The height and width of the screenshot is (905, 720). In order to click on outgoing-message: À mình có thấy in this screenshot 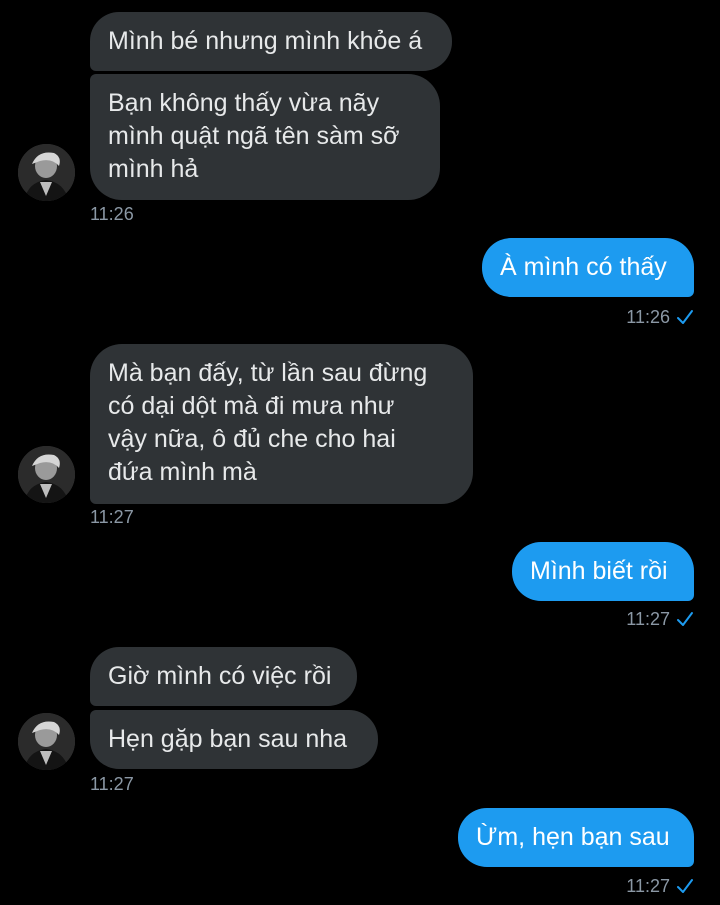, I will do `click(588, 267)`.